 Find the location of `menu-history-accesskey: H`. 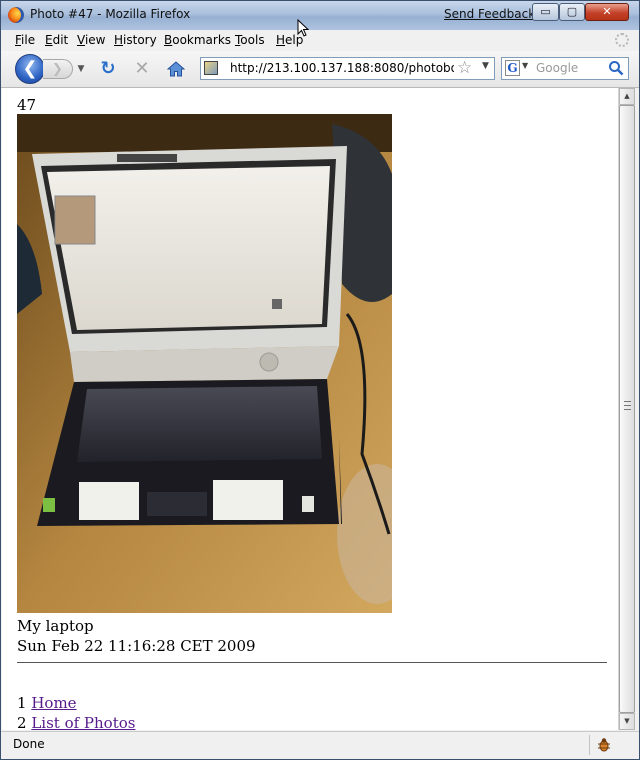

menu-history-accesskey: H is located at coordinates (119, 40).